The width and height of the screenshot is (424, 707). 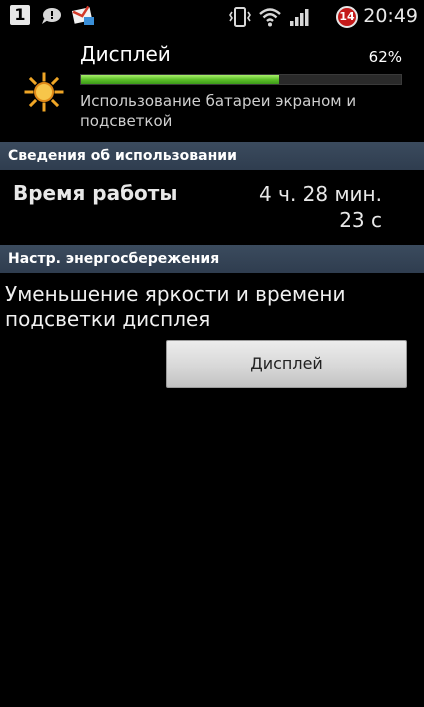 What do you see at coordinates (20, 15) in the screenshot?
I see `sim-1-badge-icon: 1` at bounding box center [20, 15].